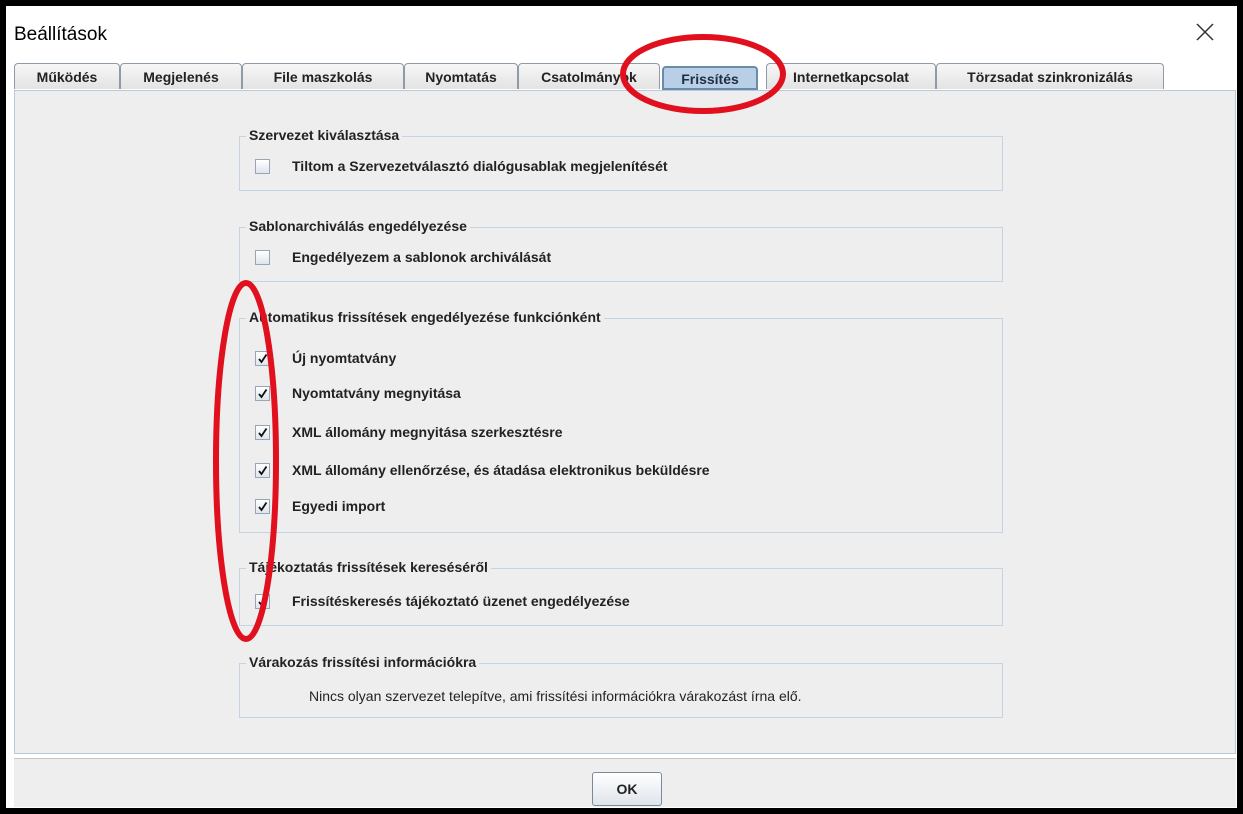  What do you see at coordinates (363, 662) in the screenshot?
I see `update-waiting-group-title: Várakozás frissítési információkra` at bounding box center [363, 662].